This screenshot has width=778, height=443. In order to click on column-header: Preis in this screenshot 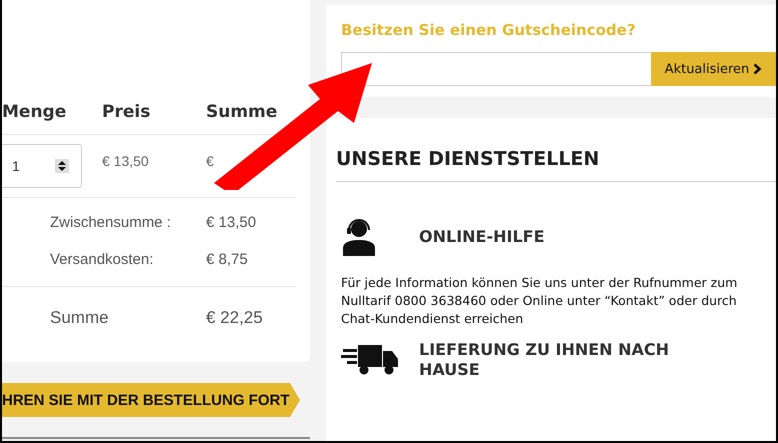, I will do `click(127, 112)`.